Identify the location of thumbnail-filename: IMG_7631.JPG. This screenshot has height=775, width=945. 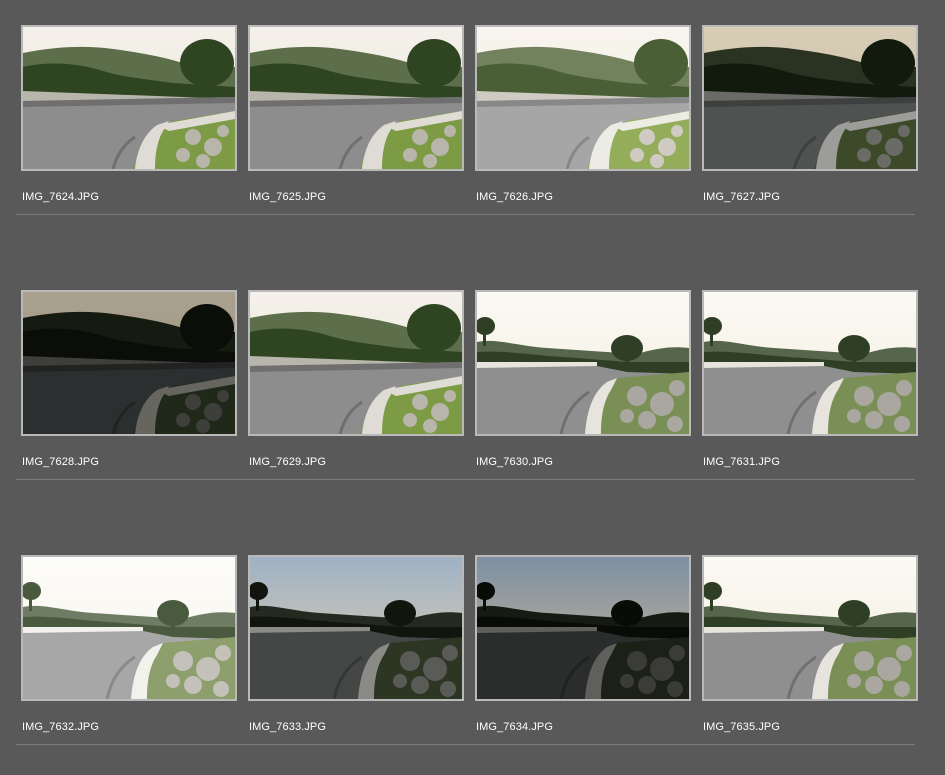
(742, 462).